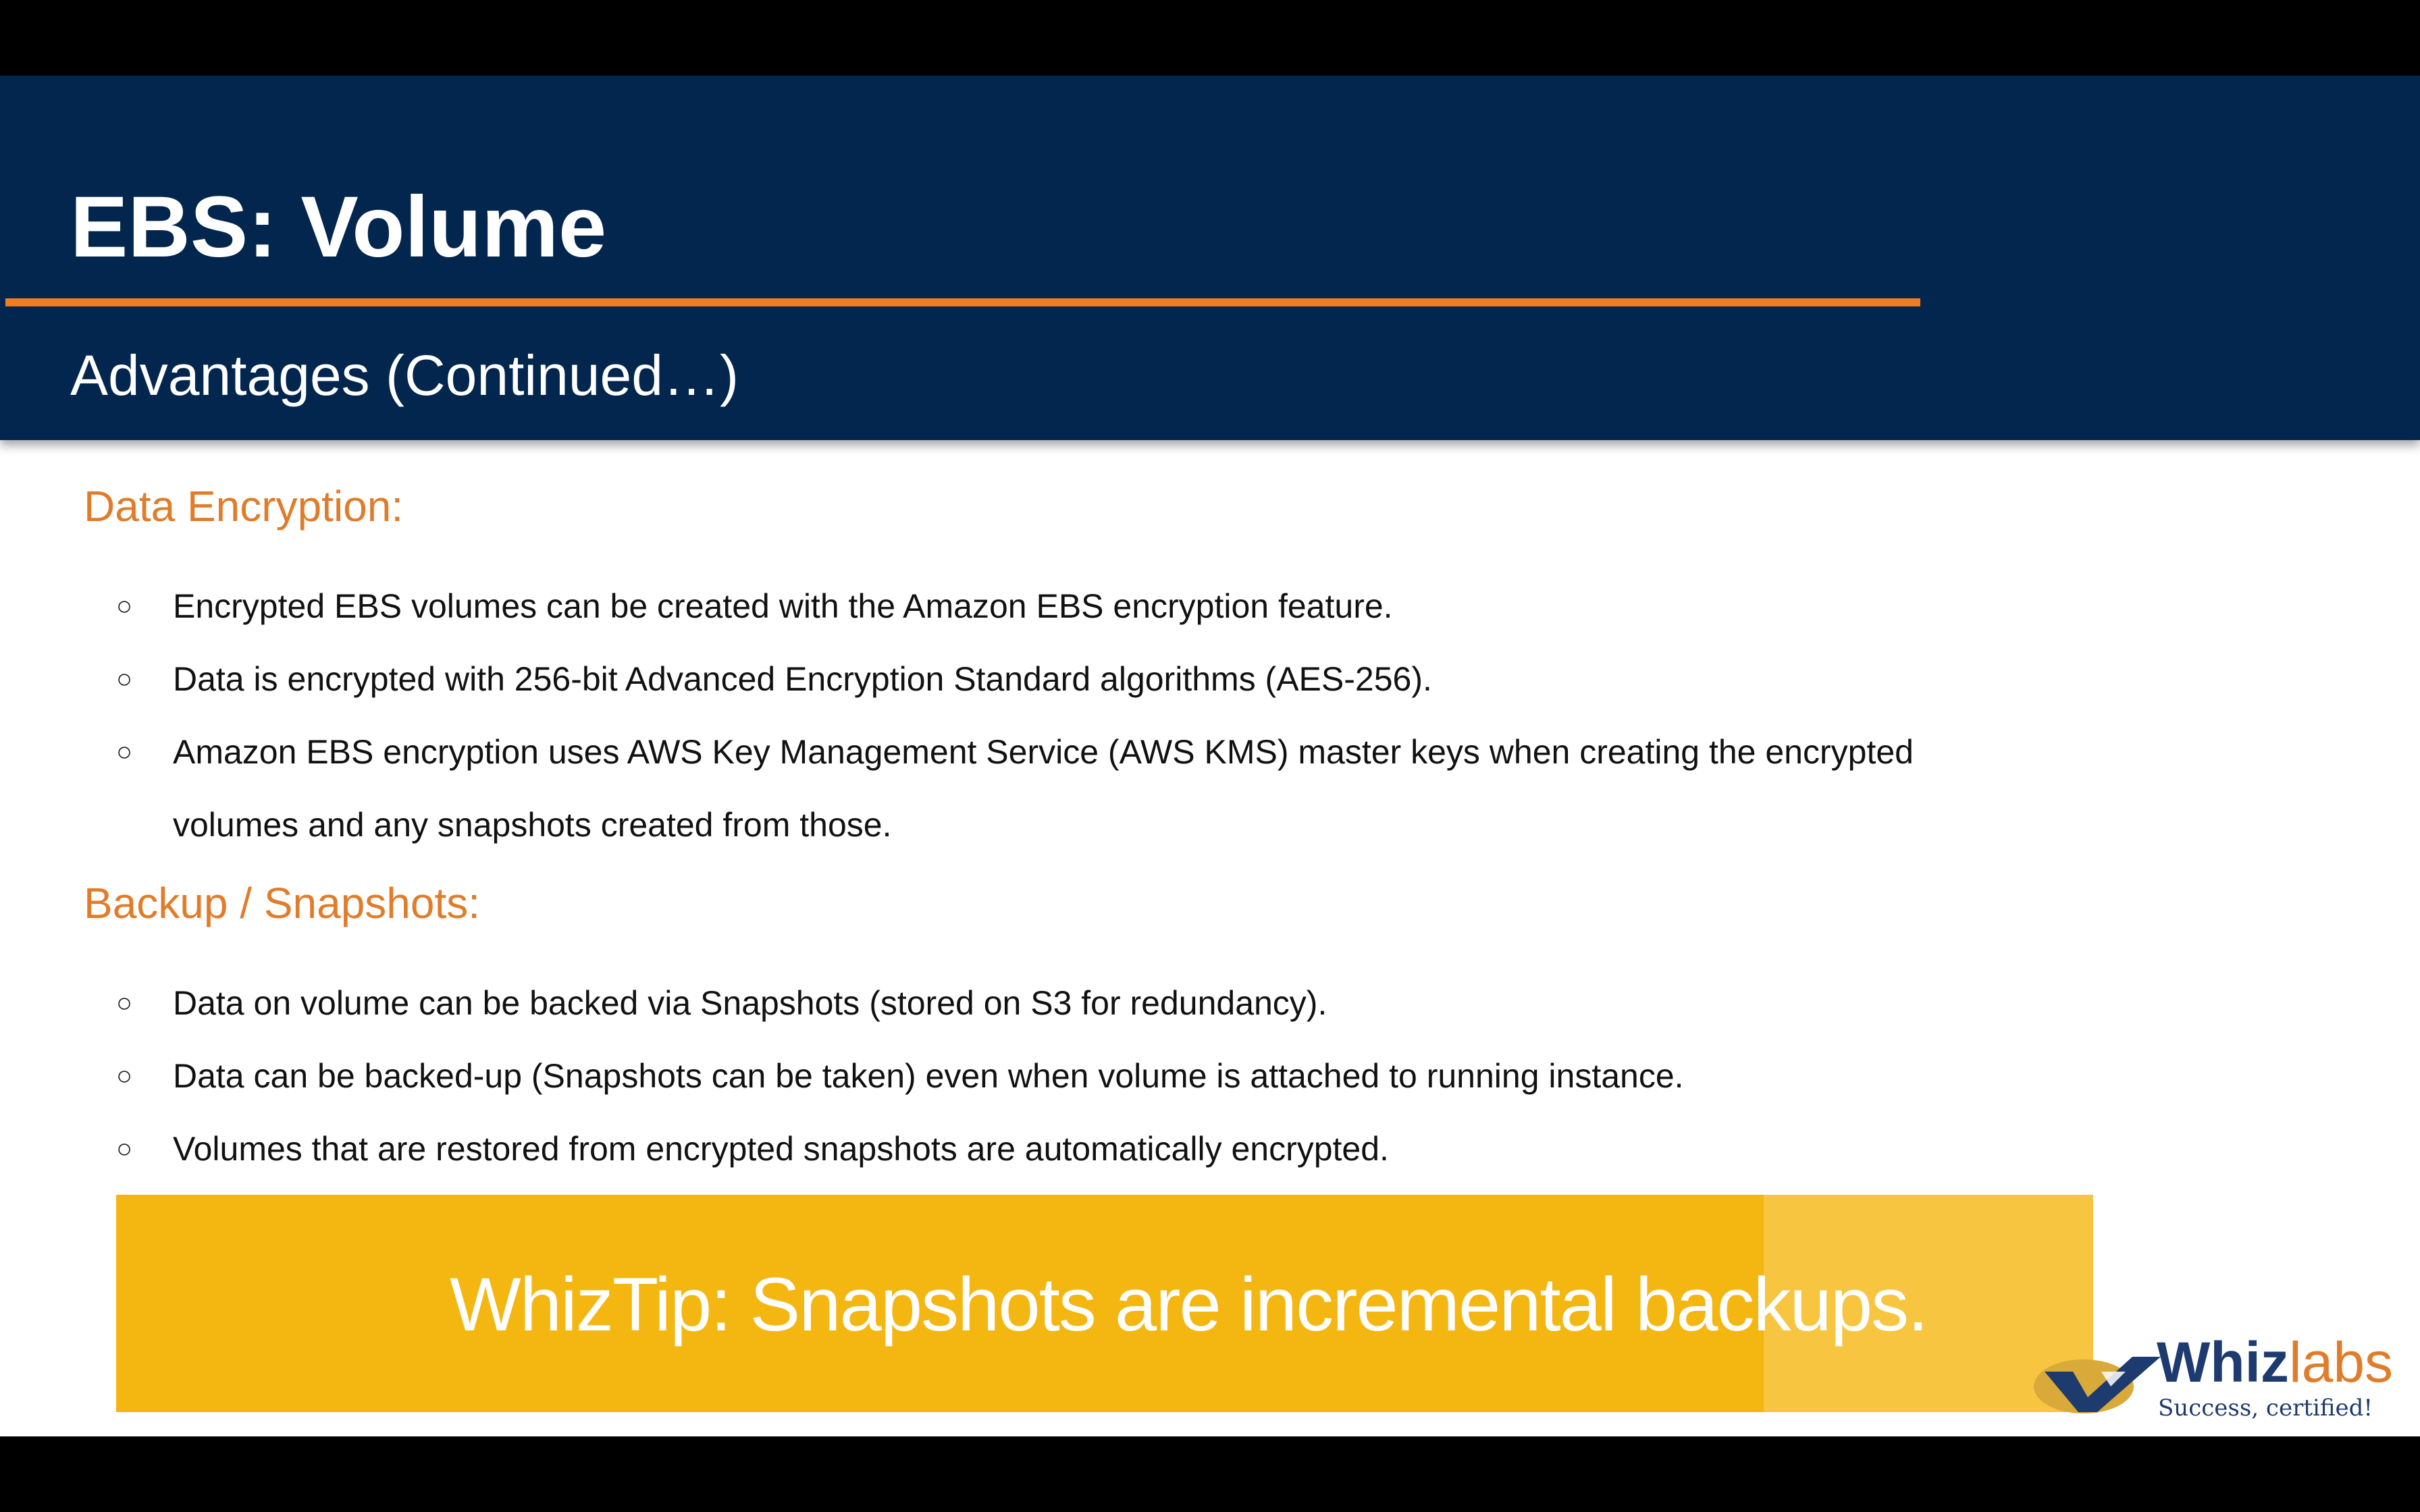  I want to click on logo-word-whiz: Whiz, so click(2223, 1362).